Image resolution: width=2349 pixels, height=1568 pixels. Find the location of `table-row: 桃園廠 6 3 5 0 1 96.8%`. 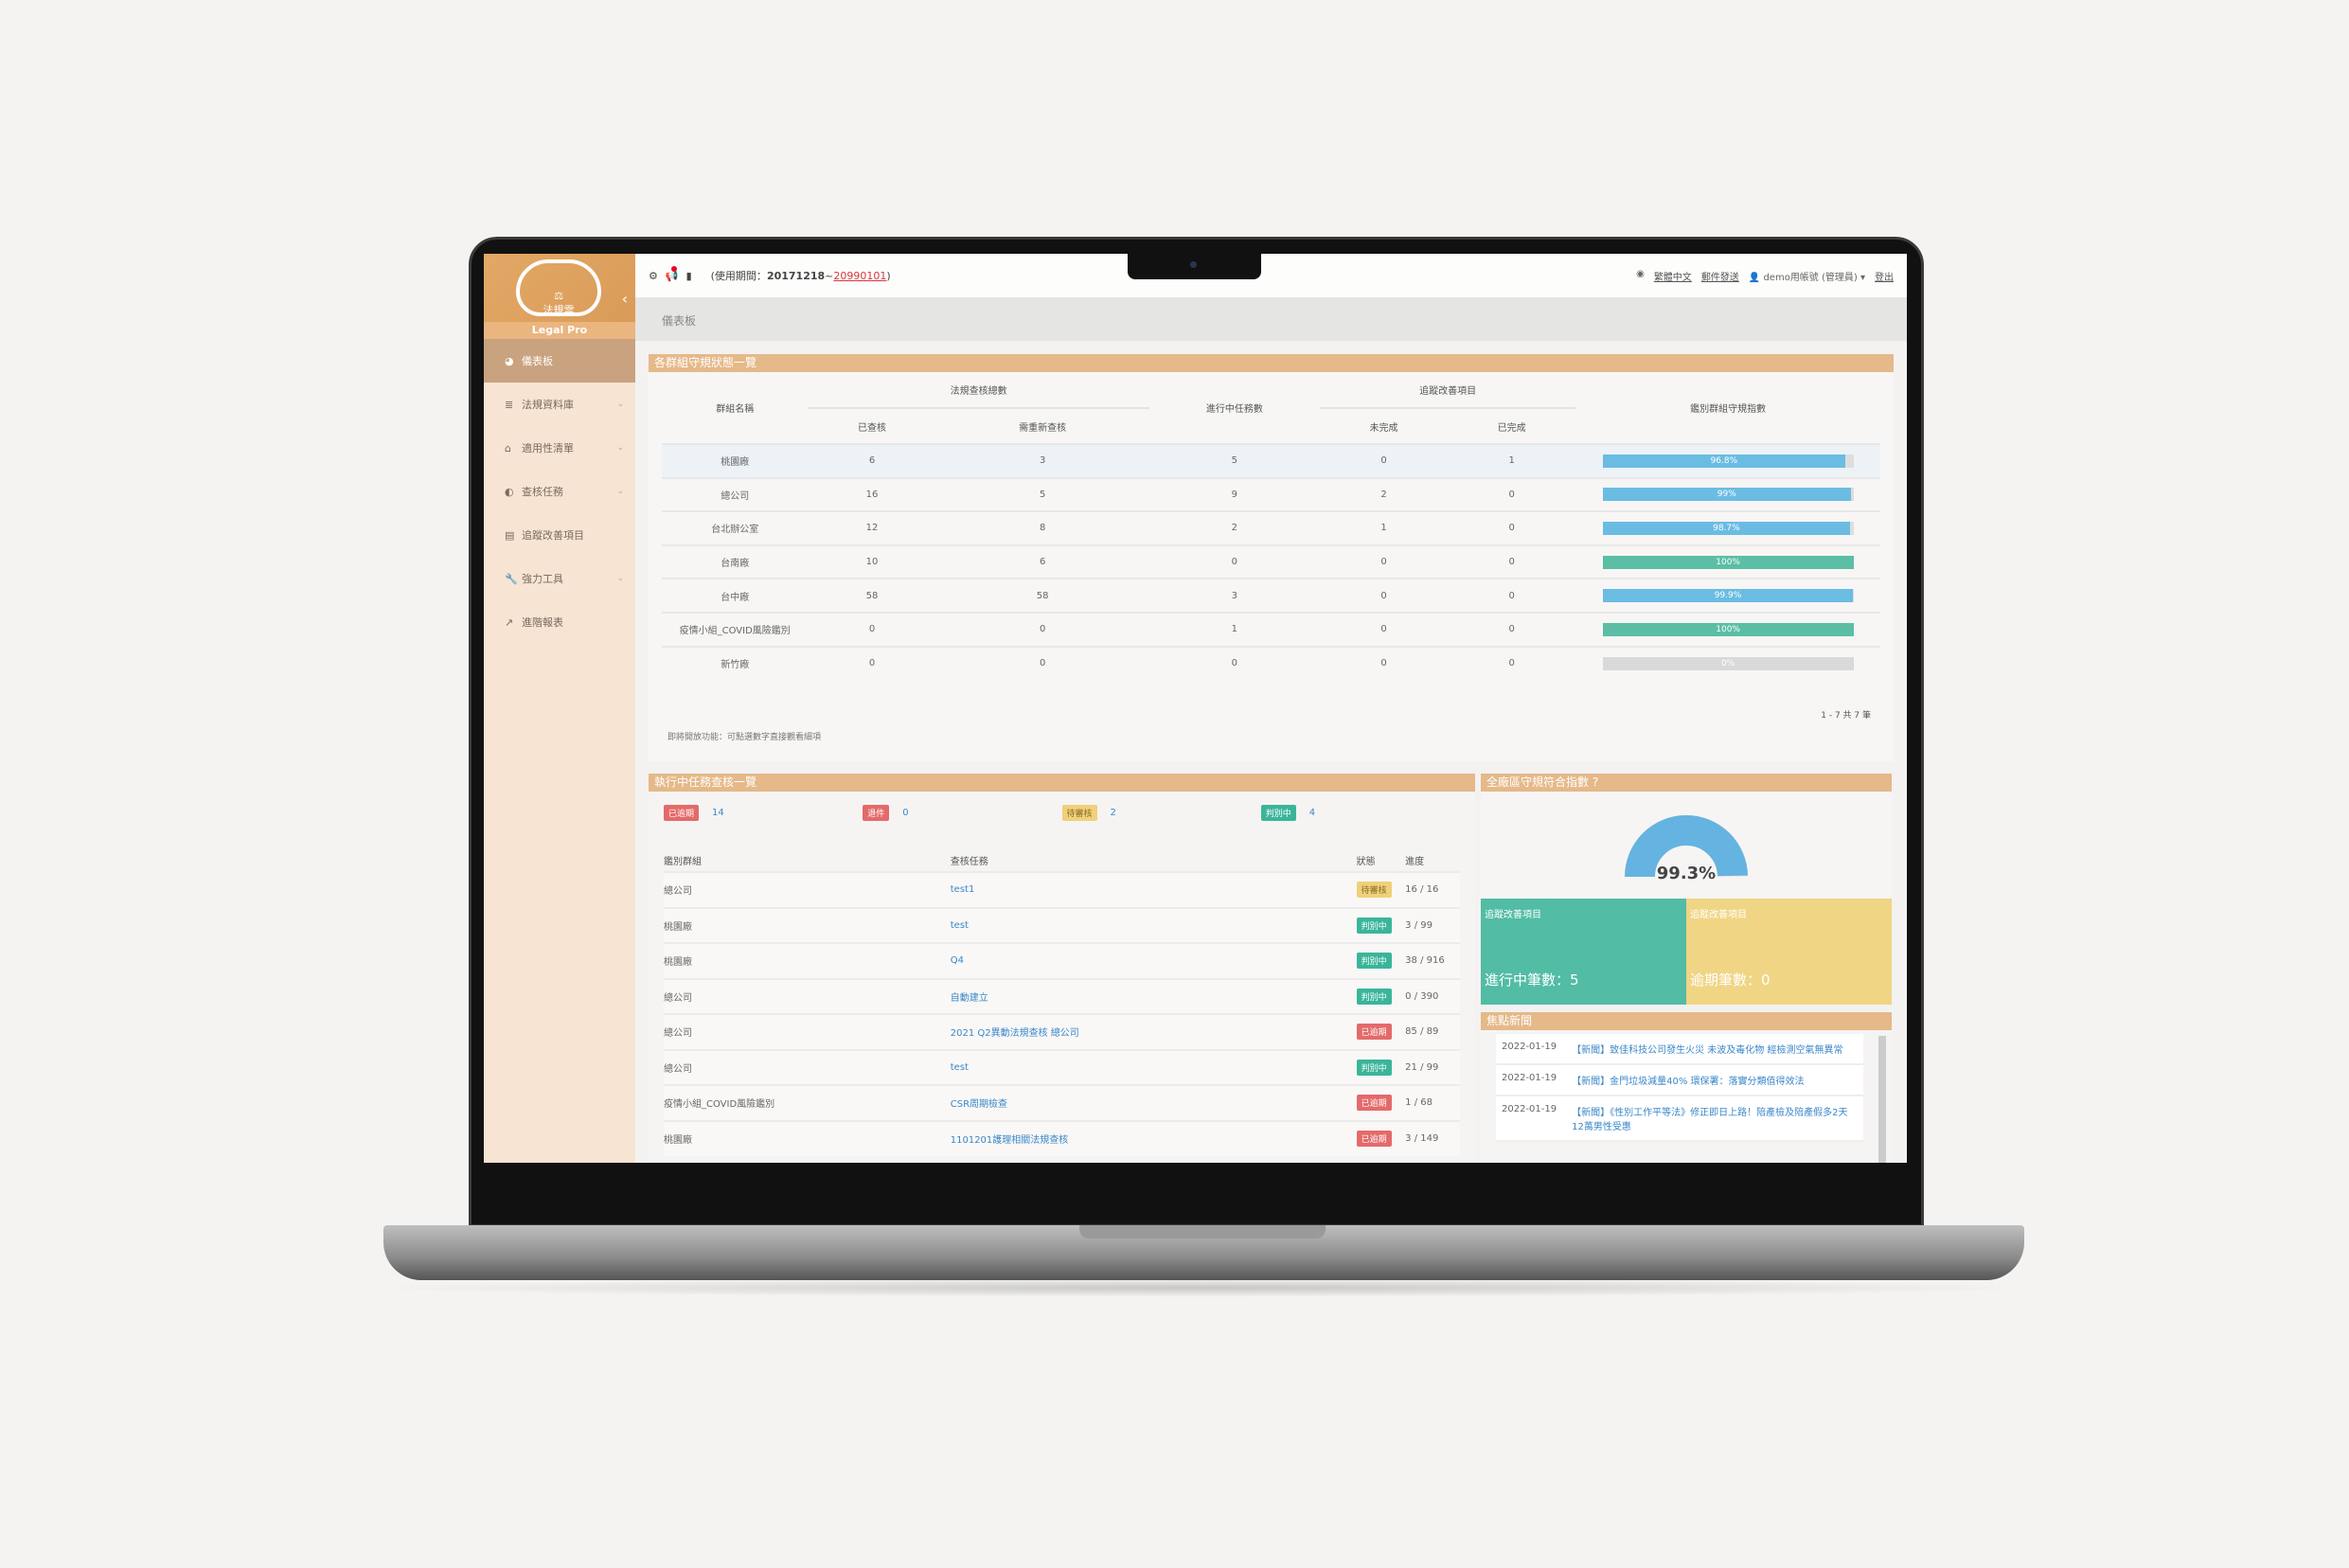

table-row: 桃園廠 6 3 5 0 1 96.8% is located at coordinates (1271, 460).